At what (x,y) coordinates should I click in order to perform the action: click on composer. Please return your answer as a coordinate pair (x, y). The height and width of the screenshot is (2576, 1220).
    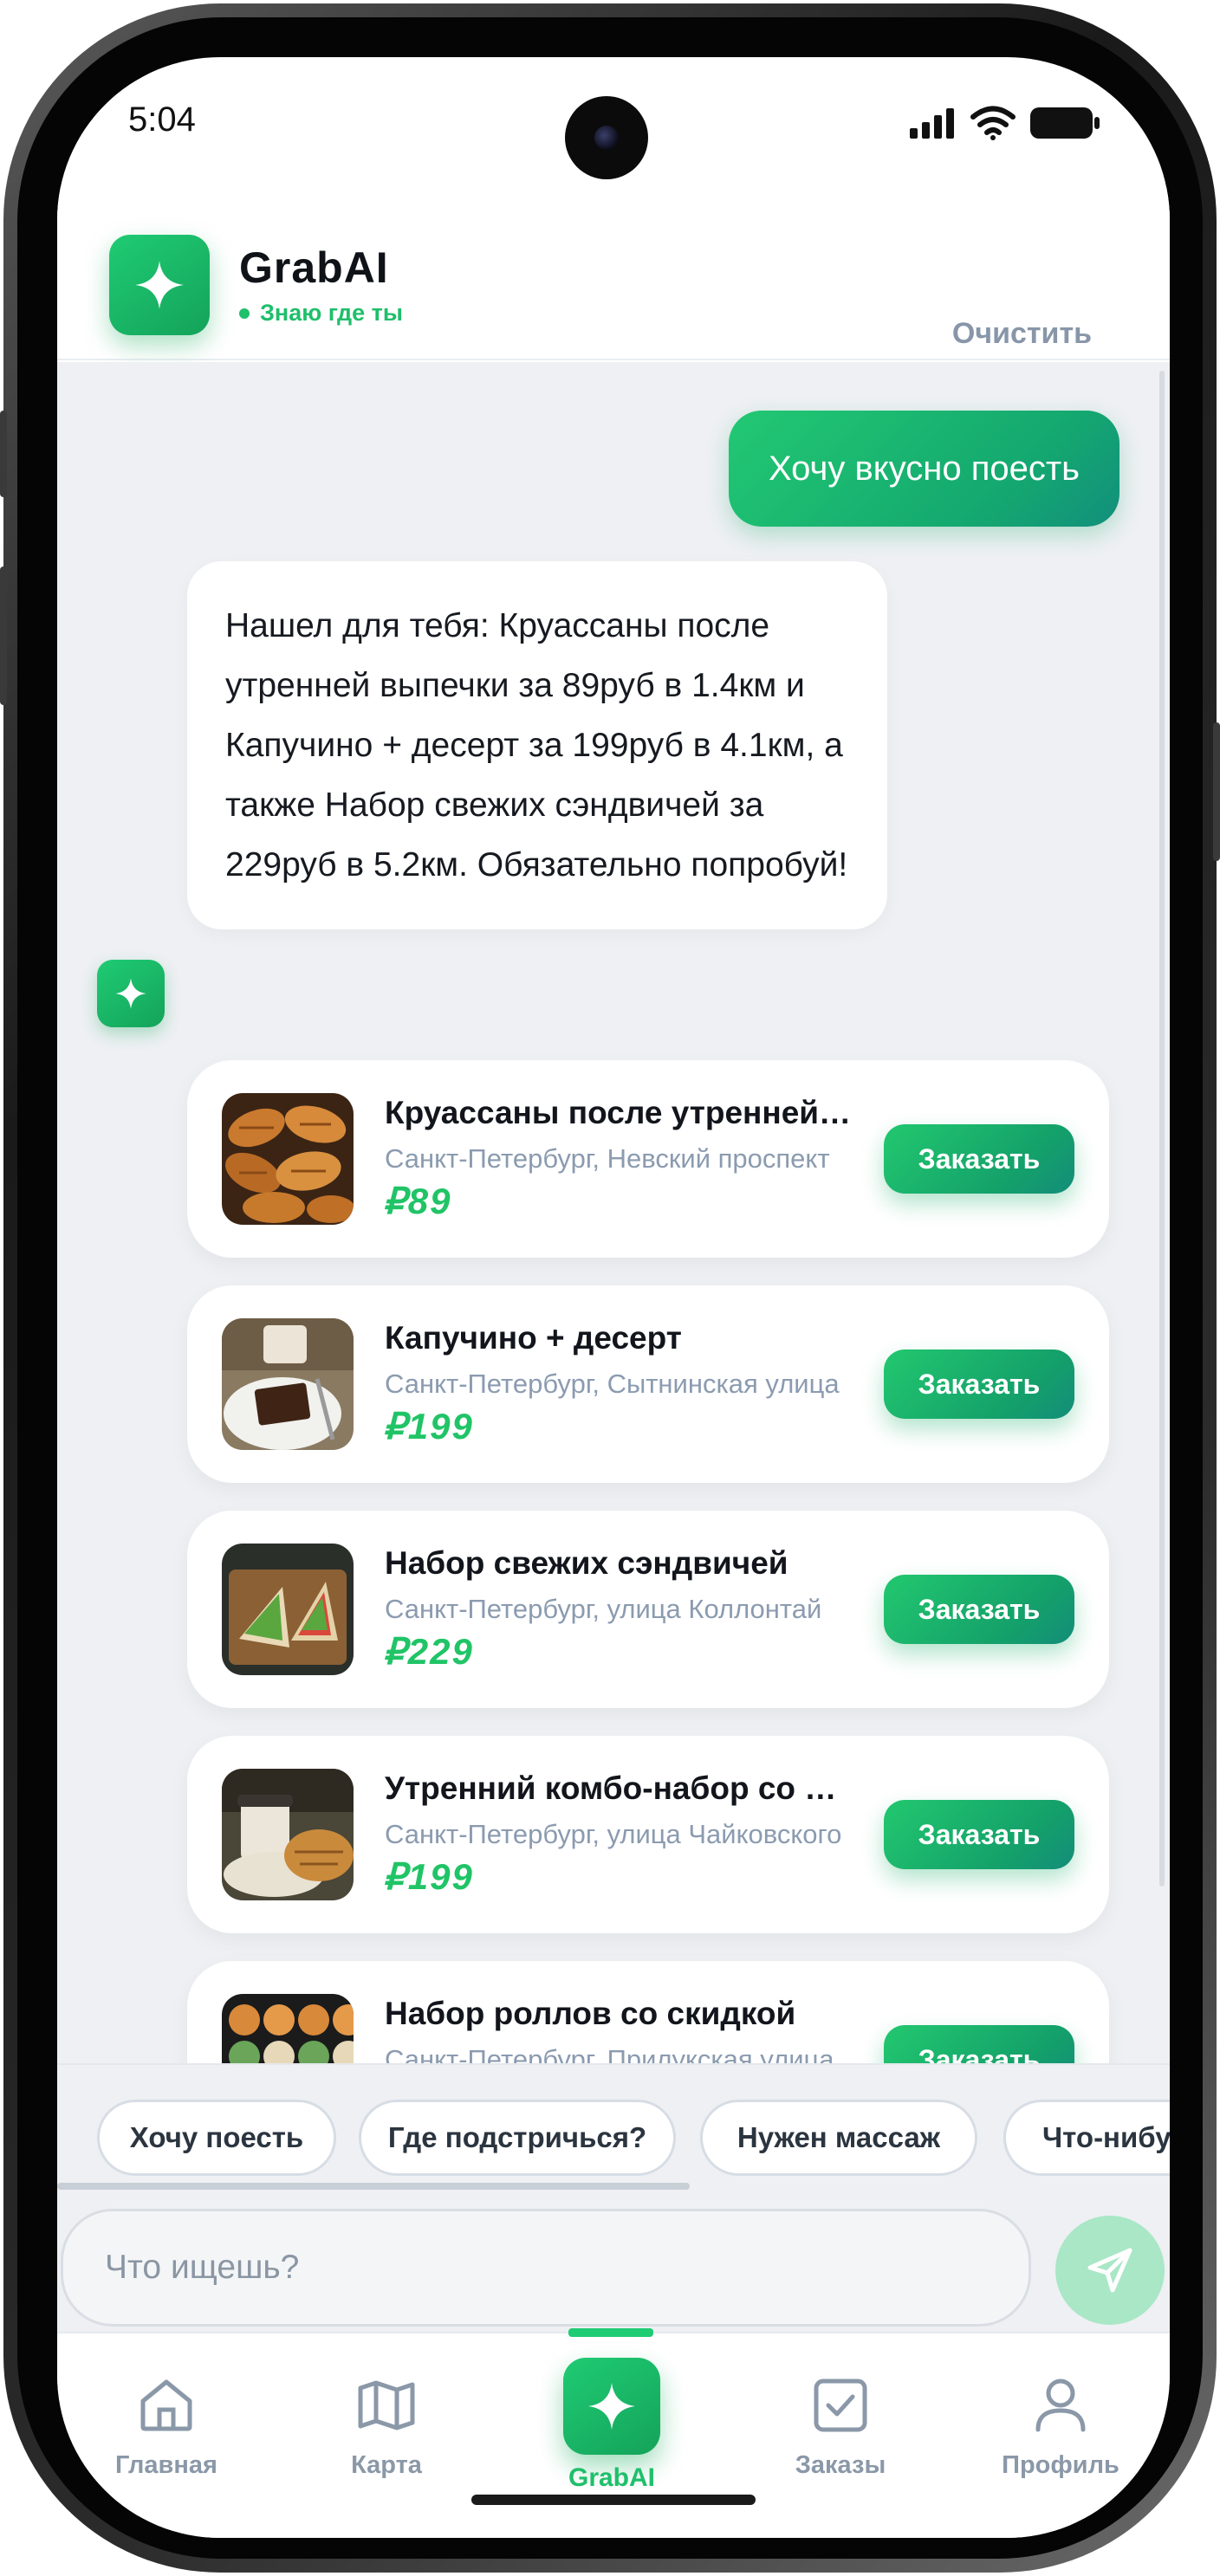
    Looking at the image, I should click on (613, 2267).